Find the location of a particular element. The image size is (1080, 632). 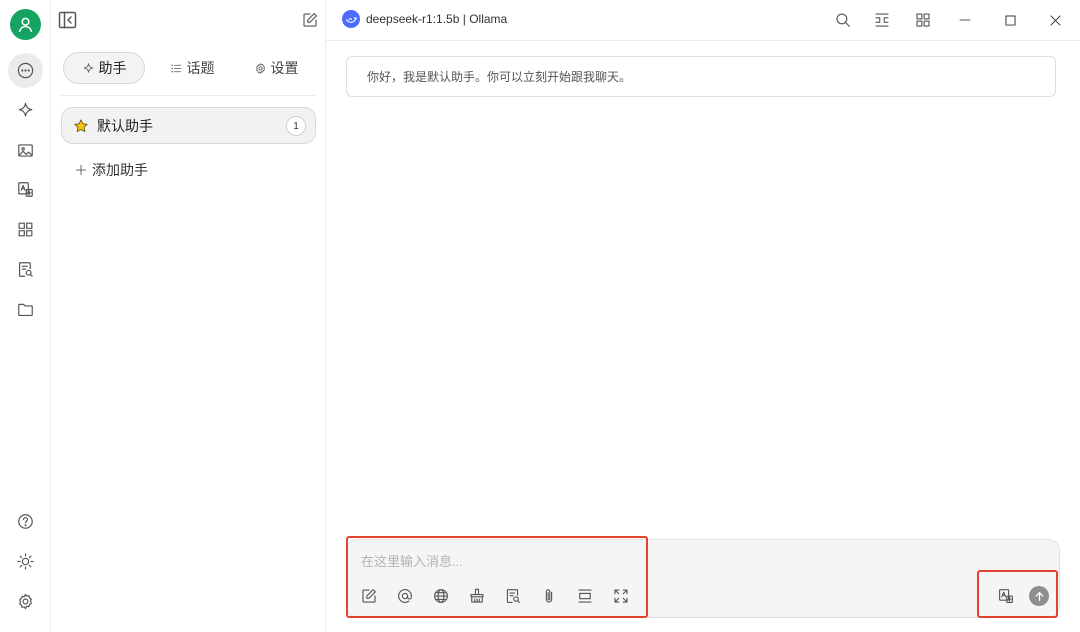

tab-topics: 话题 is located at coordinates (192, 68).